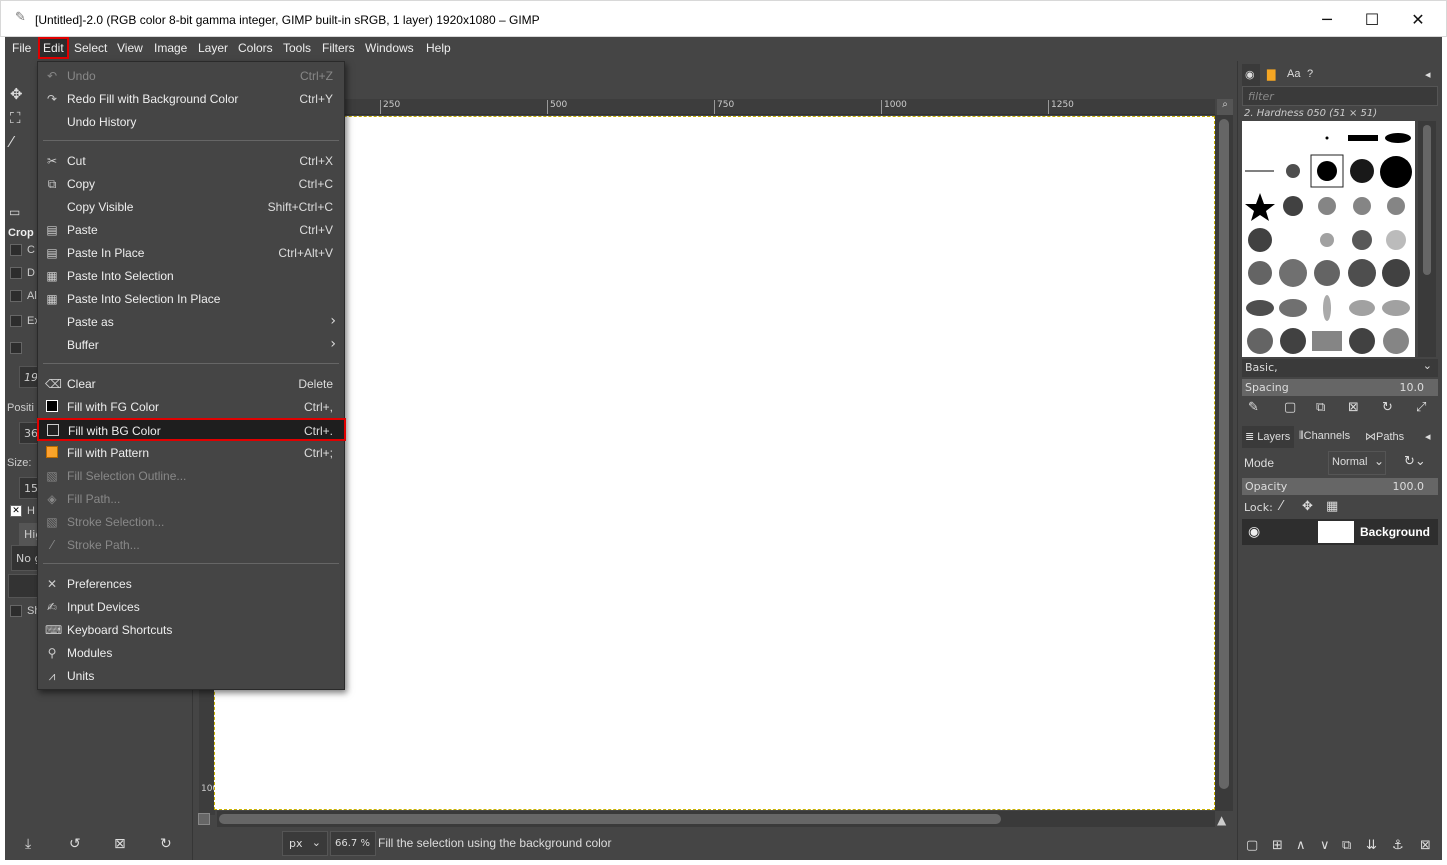  Describe the element at coordinates (1421, 407) in the screenshot. I see `open-as-image-icon: ⤢` at that location.